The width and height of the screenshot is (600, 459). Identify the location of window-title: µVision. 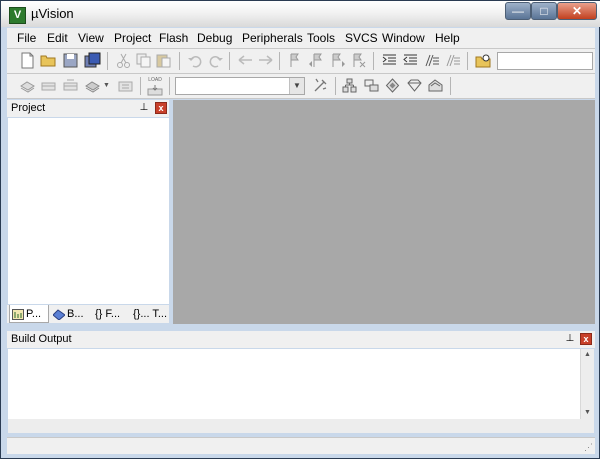
(52, 13).